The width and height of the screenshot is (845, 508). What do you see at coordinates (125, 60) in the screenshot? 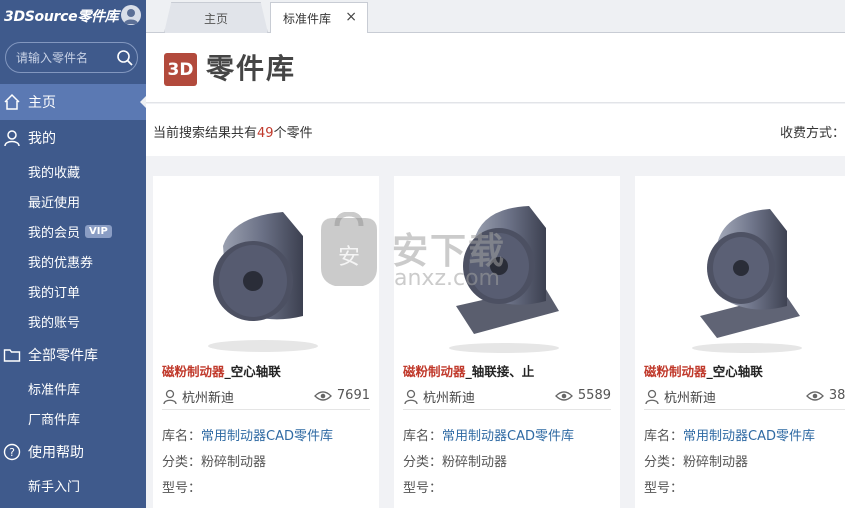
I see `search-icon` at bounding box center [125, 60].